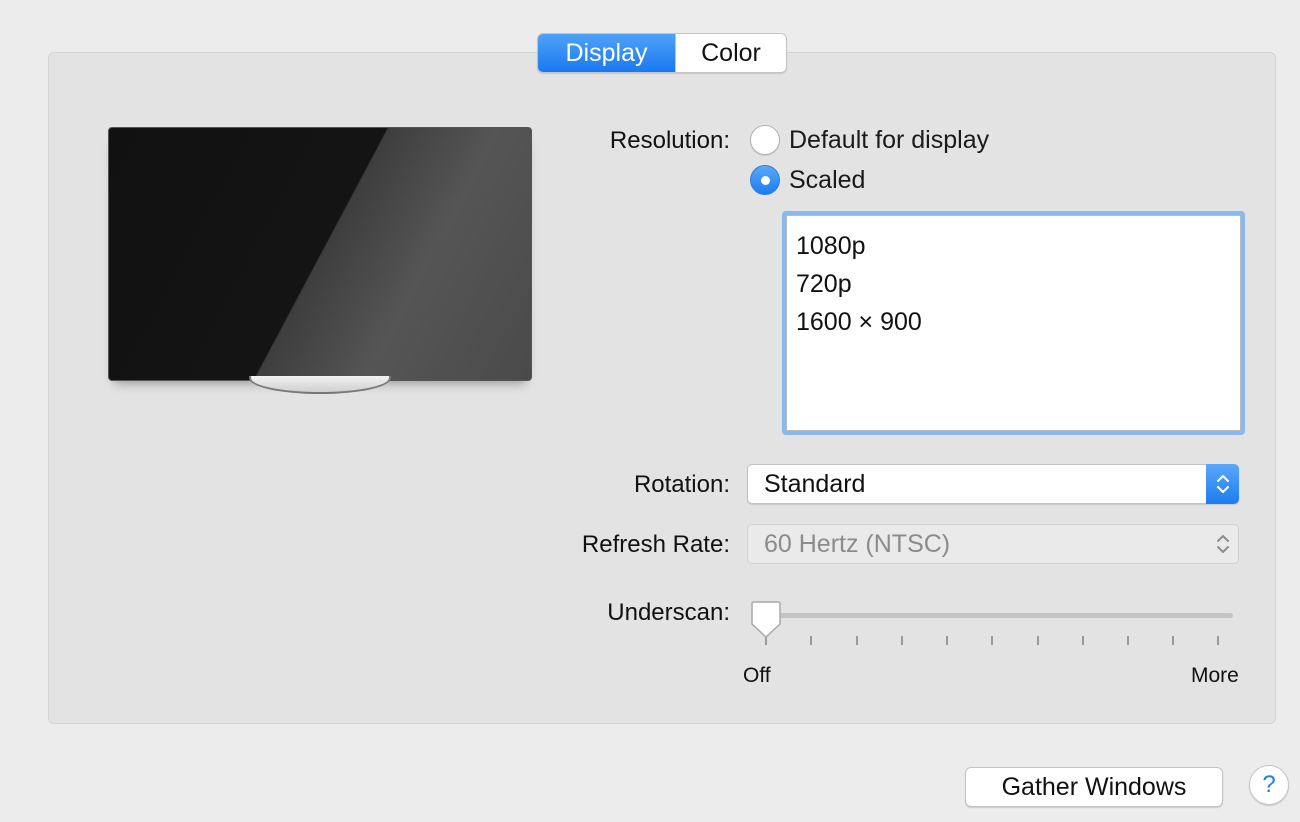 The height and width of the screenshot is (822, 1300). What do you see at coordinates (655, 544) in the screenshot?
I see `refresh-rate-label: Refresh Rate:` at bounding box center [655, 544].